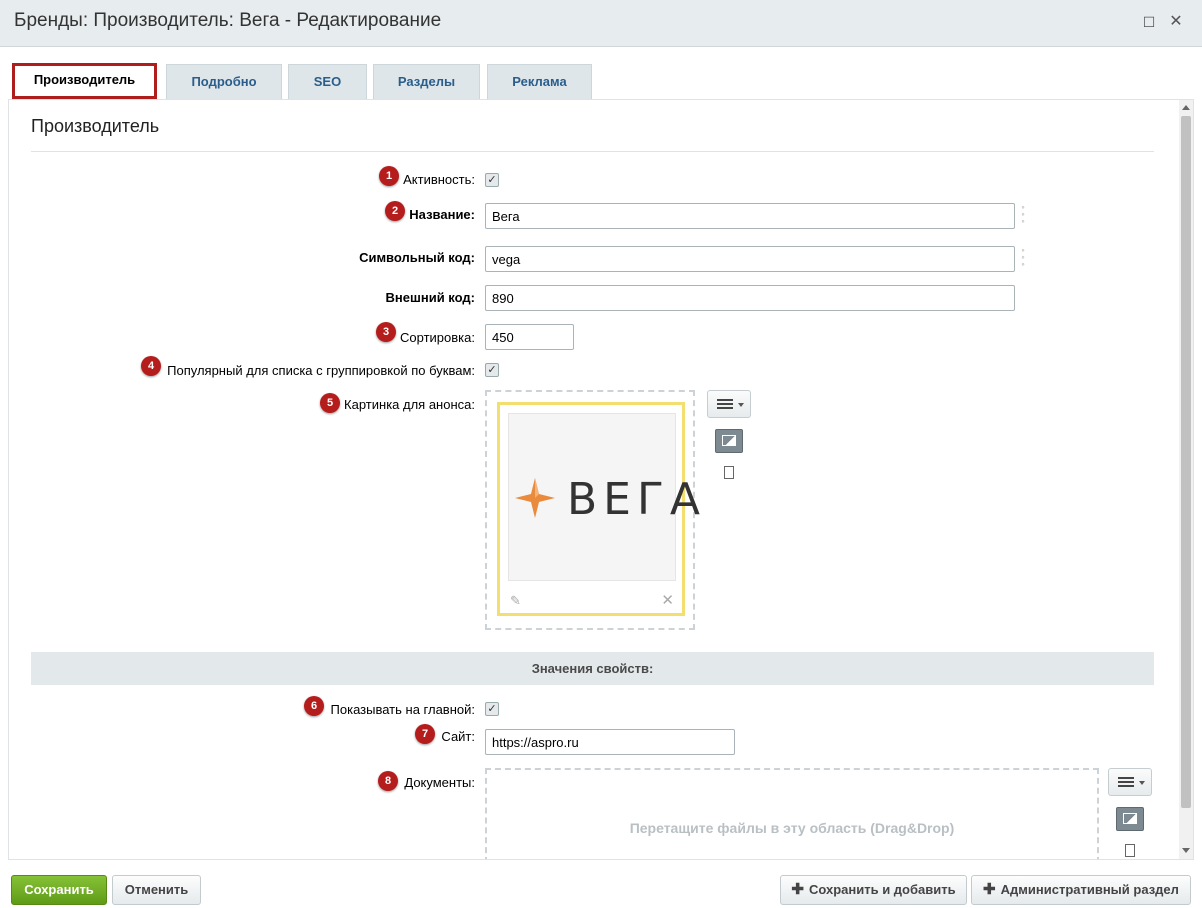 The height and width of the screenshot is (908, 1202). What do you see at coordinates (535, 498) in the screenshot?
I see `star-logo-icon` at bounding box center [535, 498].